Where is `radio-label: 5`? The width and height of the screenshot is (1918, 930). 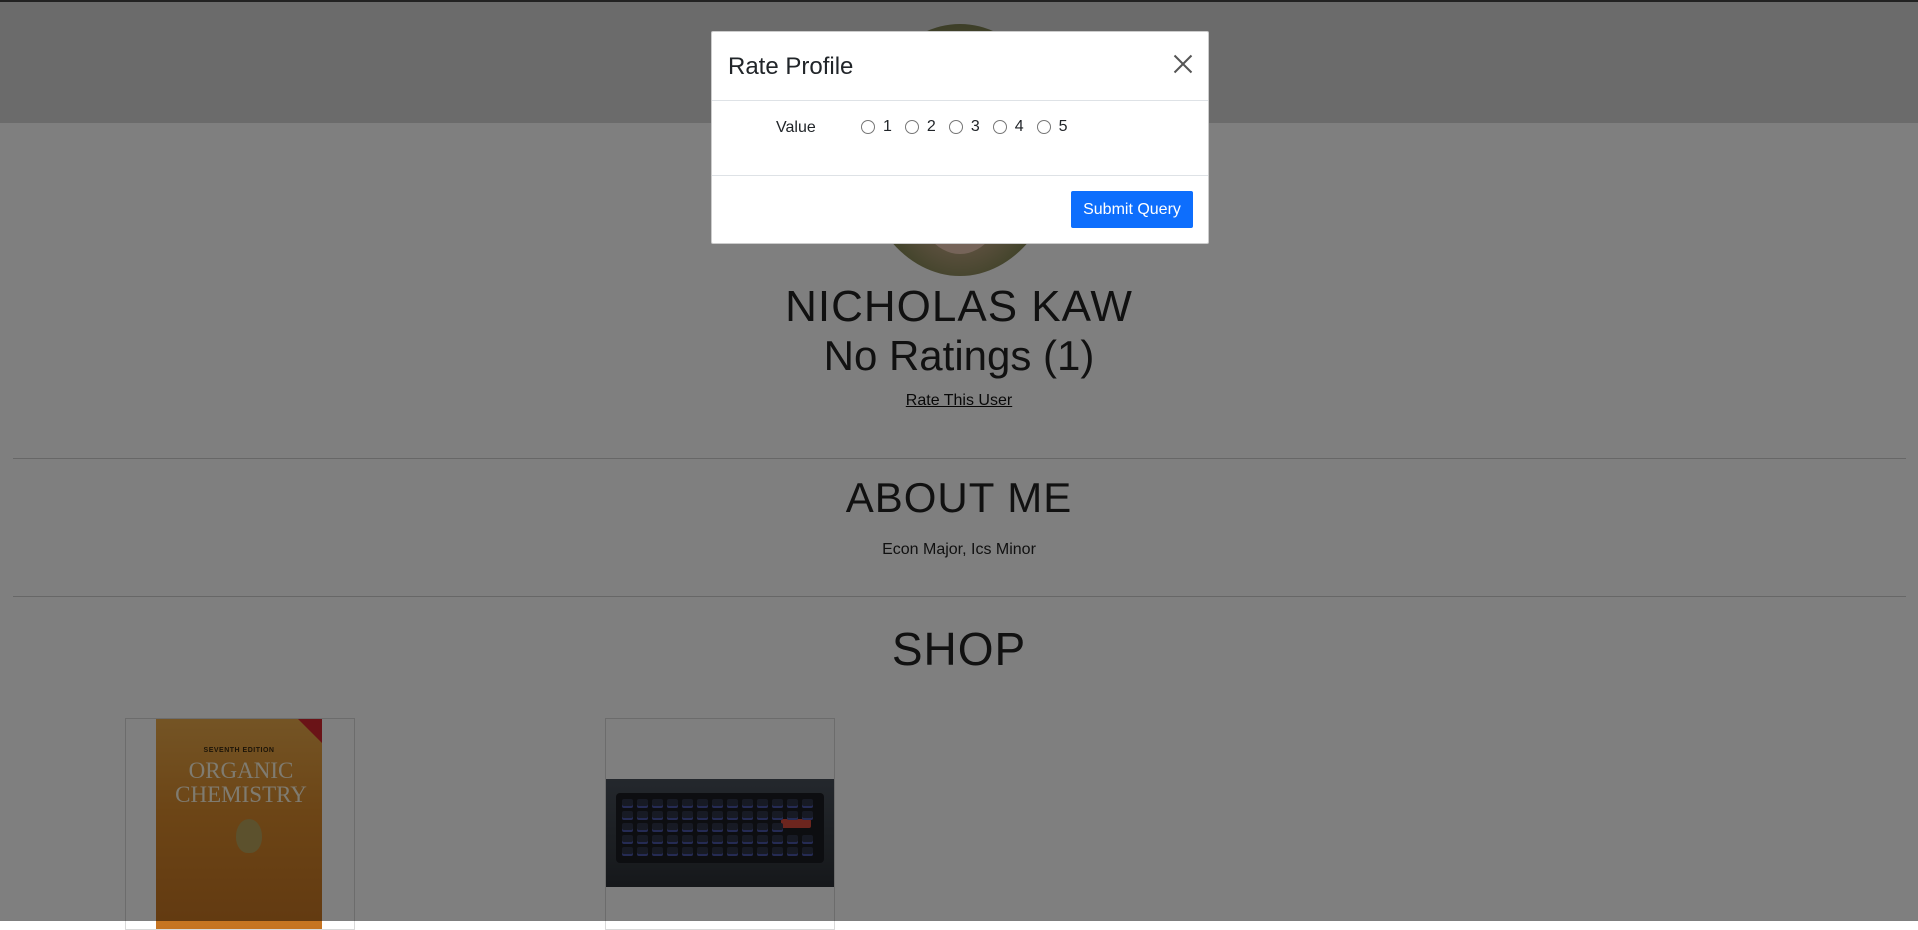 radio-label: 5 is located at coordinates (1063, 126).